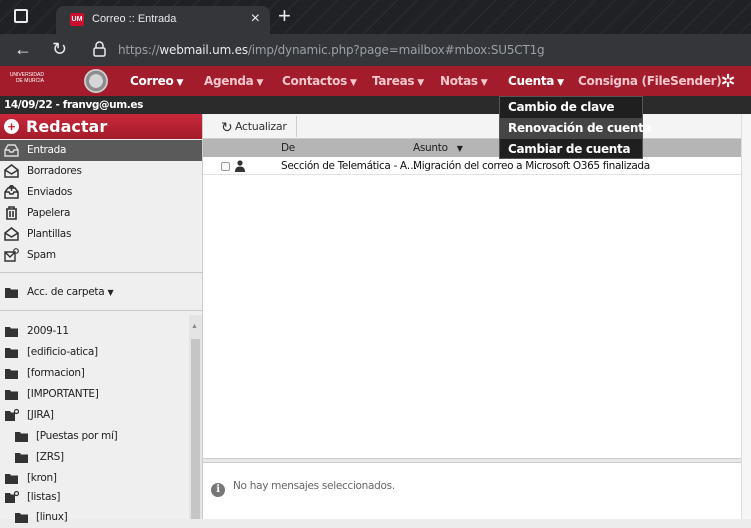  What do you see at coordinates (101, 478) in the screenshot?
I see `folder-item: [kron]` at bounding box center [101, 478].